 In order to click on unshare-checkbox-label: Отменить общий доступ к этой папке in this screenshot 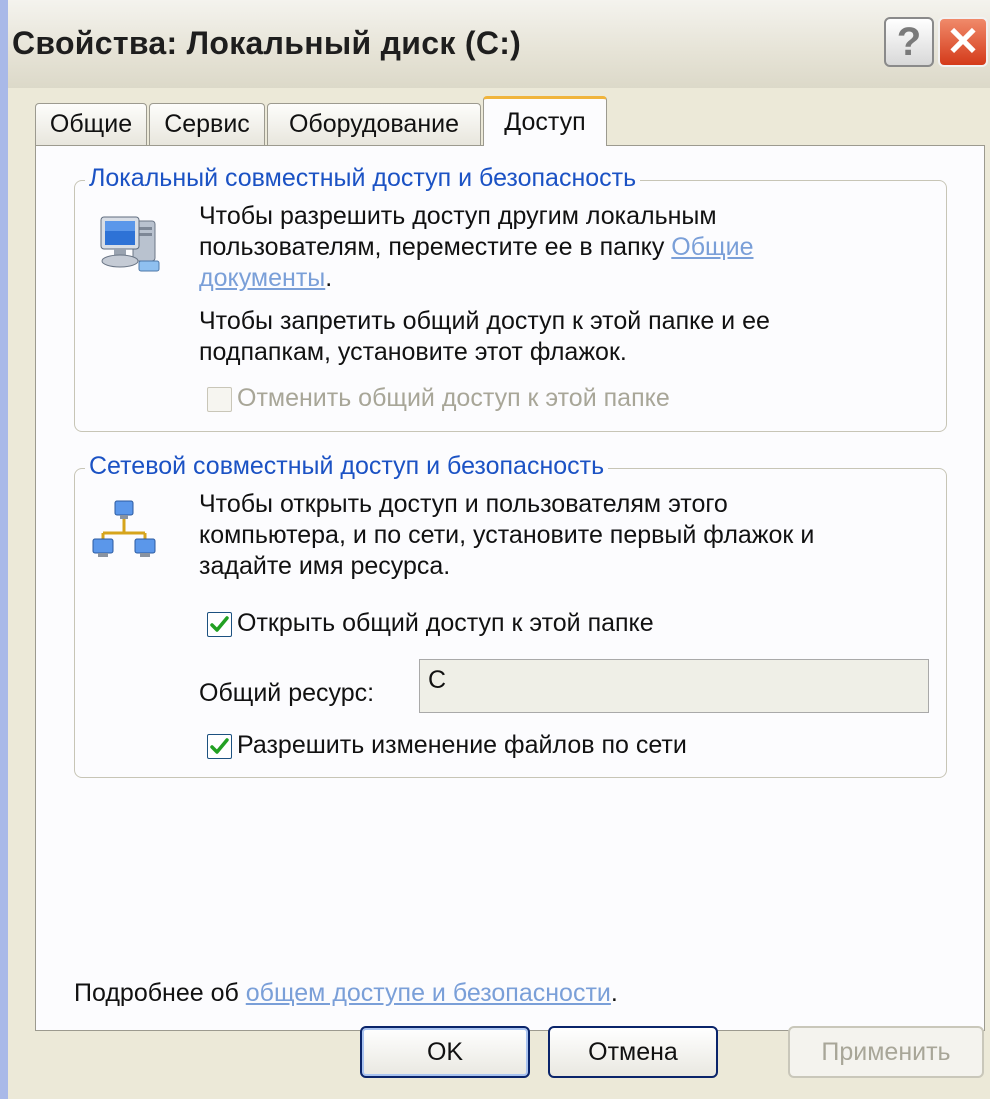, I will do `click(453, 398)`.